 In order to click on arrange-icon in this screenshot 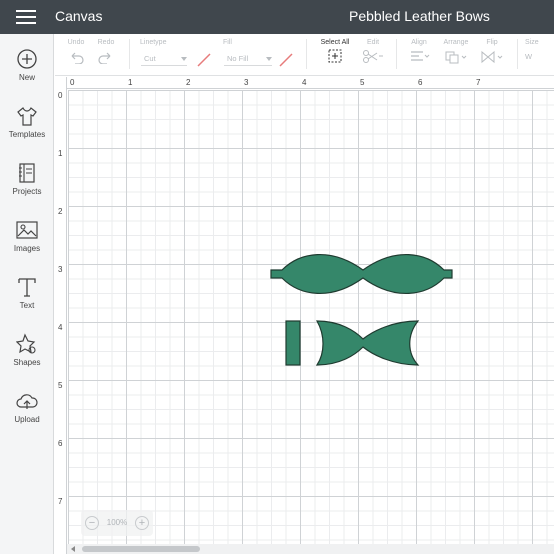, I will do `click(456, 57)`.